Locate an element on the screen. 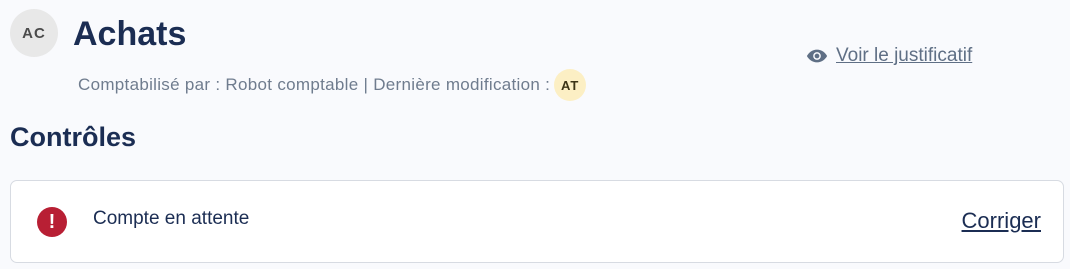 This screenshot has height=269, width=1070. controls-section-title: Contrôles is located at coordinates (73, 137).